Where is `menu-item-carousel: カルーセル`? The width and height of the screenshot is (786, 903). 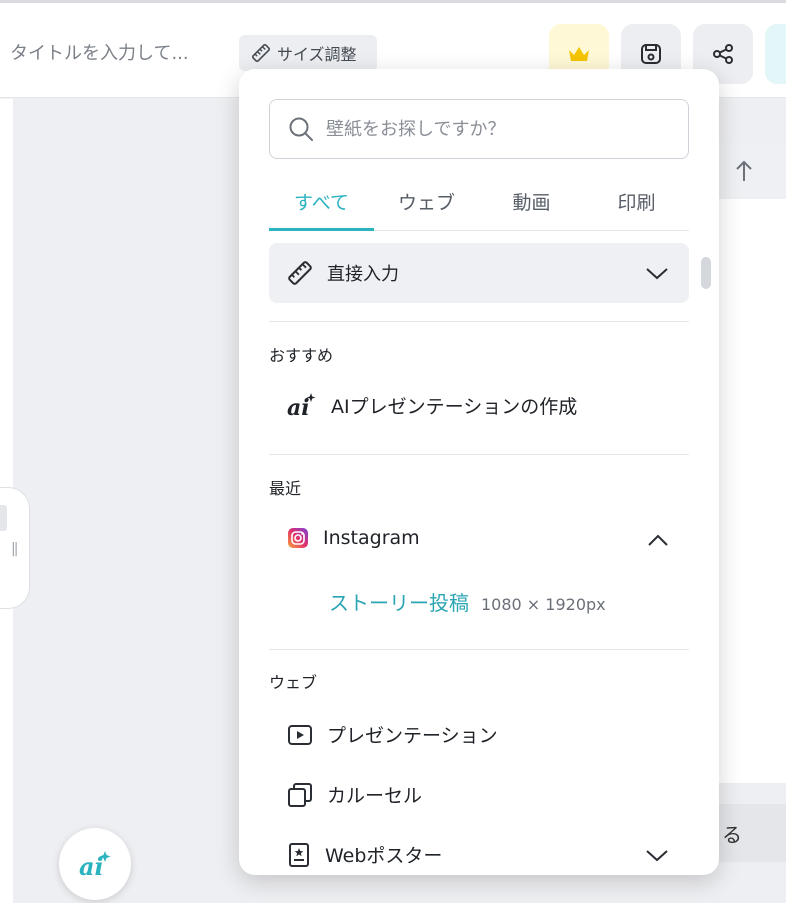 menu-item-carousel: カルーセル is located at coordinates (354, 794).